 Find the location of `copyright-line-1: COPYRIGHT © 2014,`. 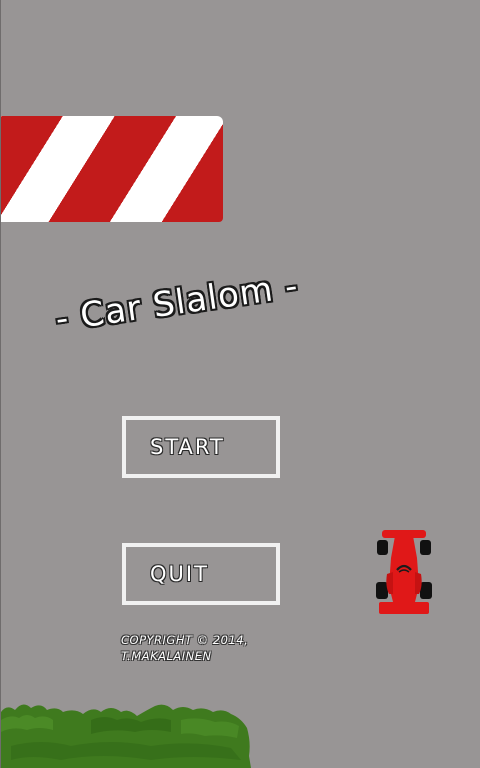

copyright-line-1: COPYRIGHT © 2014, is located at coordinates (185, 640).